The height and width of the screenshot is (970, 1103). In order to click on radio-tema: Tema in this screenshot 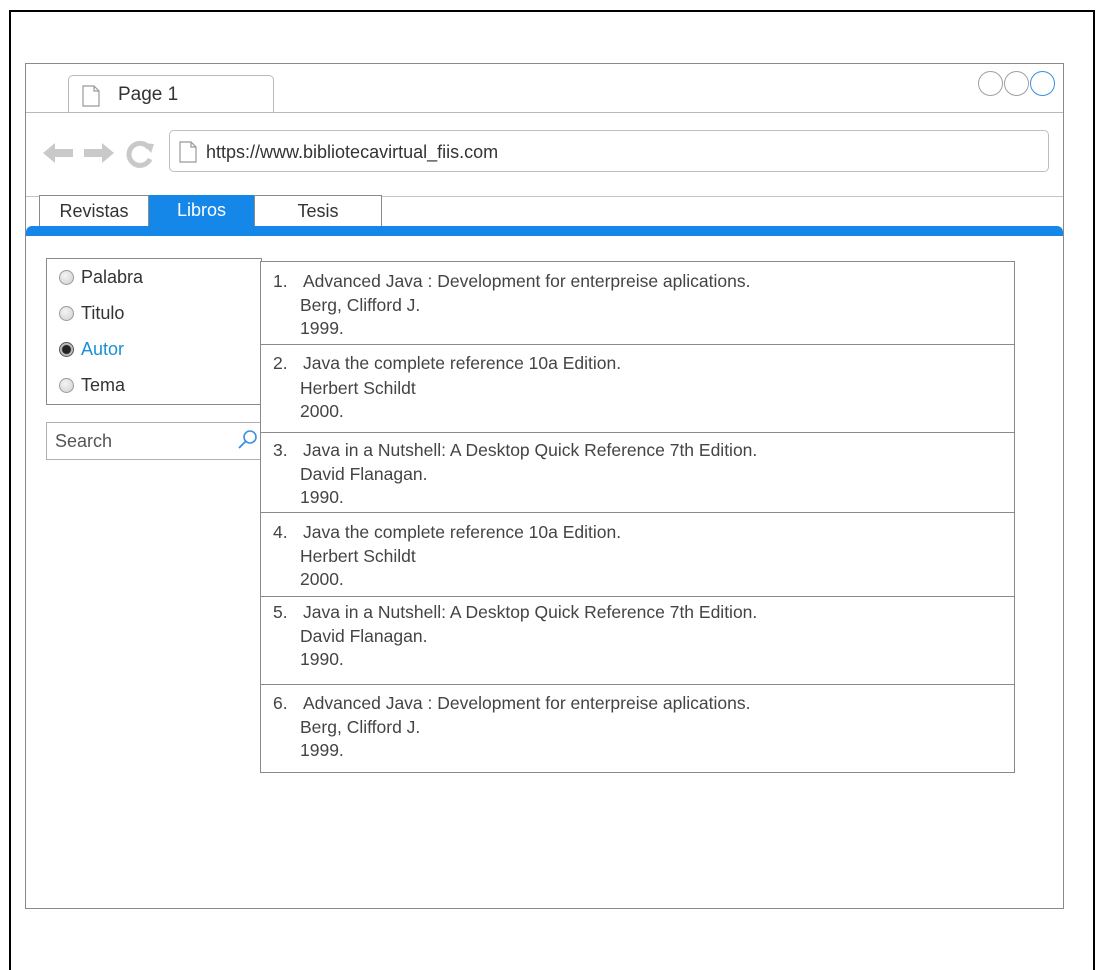, I will do `click(92, 385)`.